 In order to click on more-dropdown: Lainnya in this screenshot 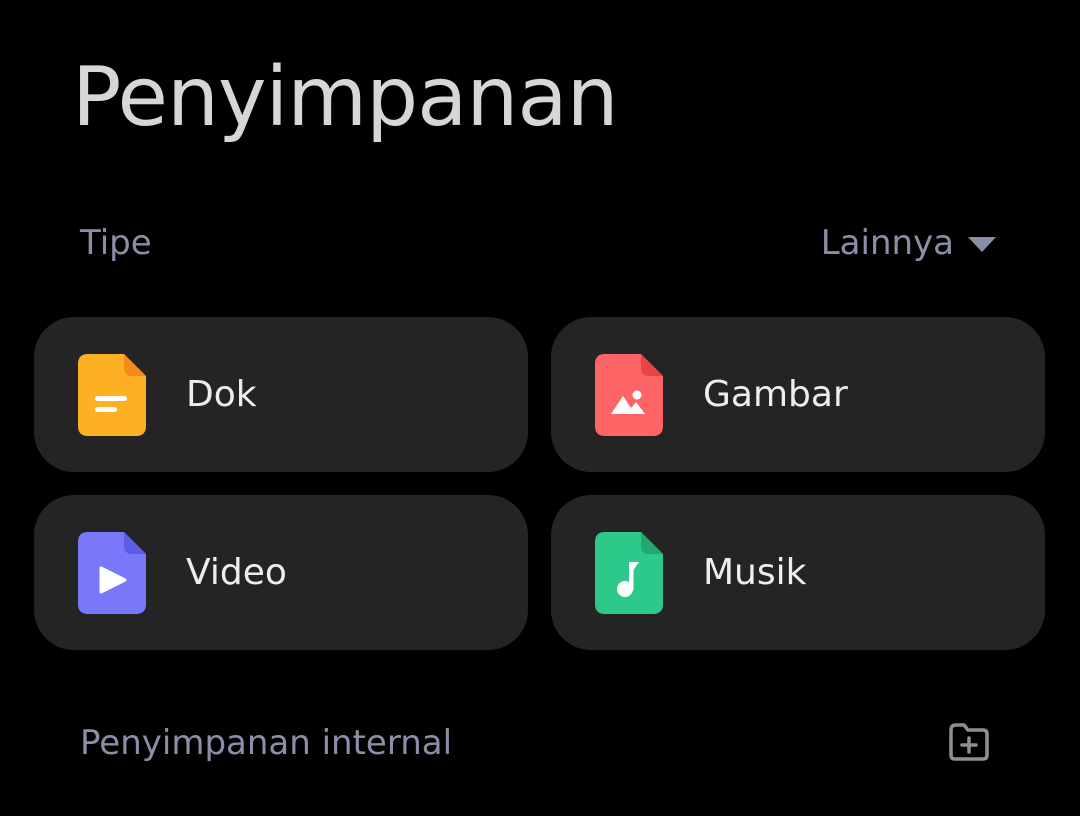, I will do `click(908, 243)`.